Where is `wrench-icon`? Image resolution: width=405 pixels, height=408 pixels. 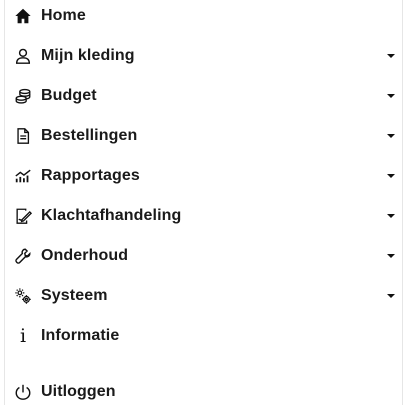
wrench-icon is located at coordinates (23, 256).